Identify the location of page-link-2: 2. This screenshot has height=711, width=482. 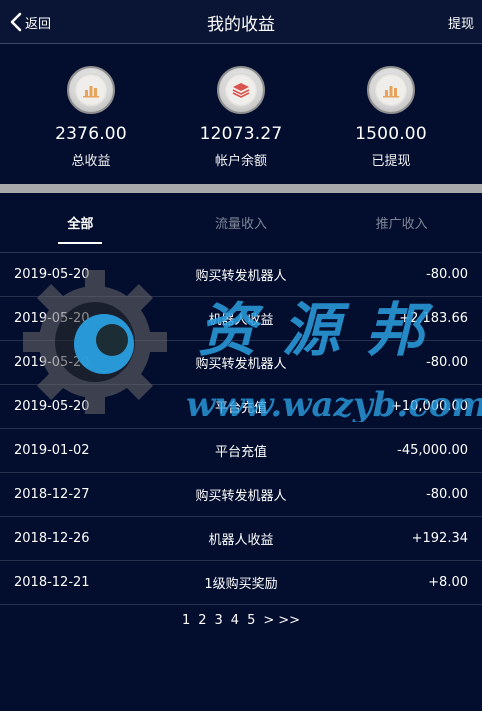
(202, 620).